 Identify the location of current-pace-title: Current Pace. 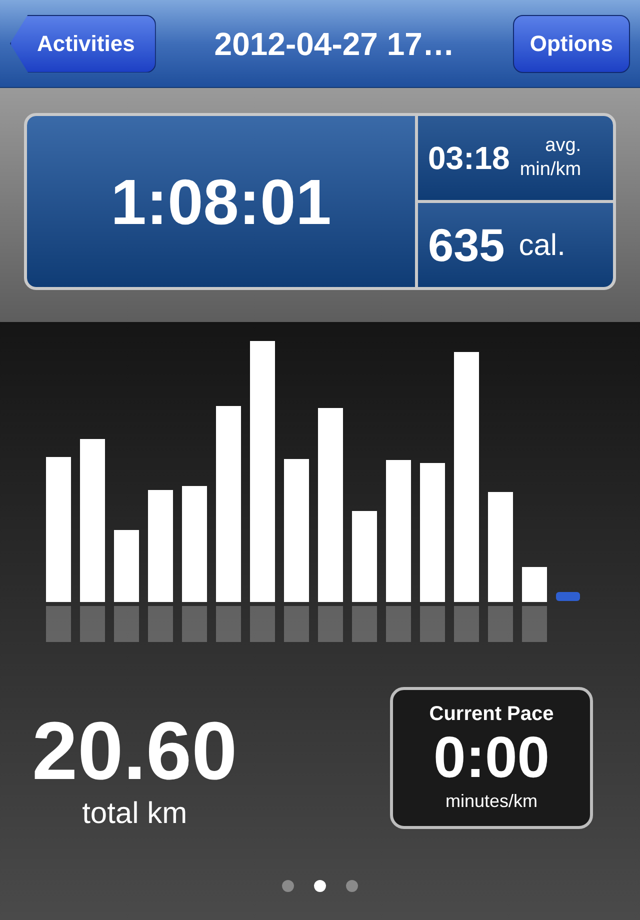
(491, 714).